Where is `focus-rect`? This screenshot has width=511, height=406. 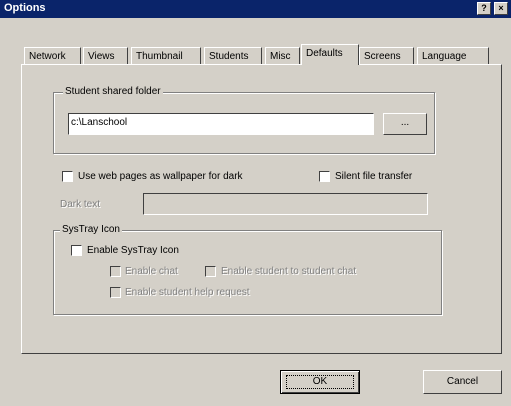 focus-rect is located at coordinates (320, 382).